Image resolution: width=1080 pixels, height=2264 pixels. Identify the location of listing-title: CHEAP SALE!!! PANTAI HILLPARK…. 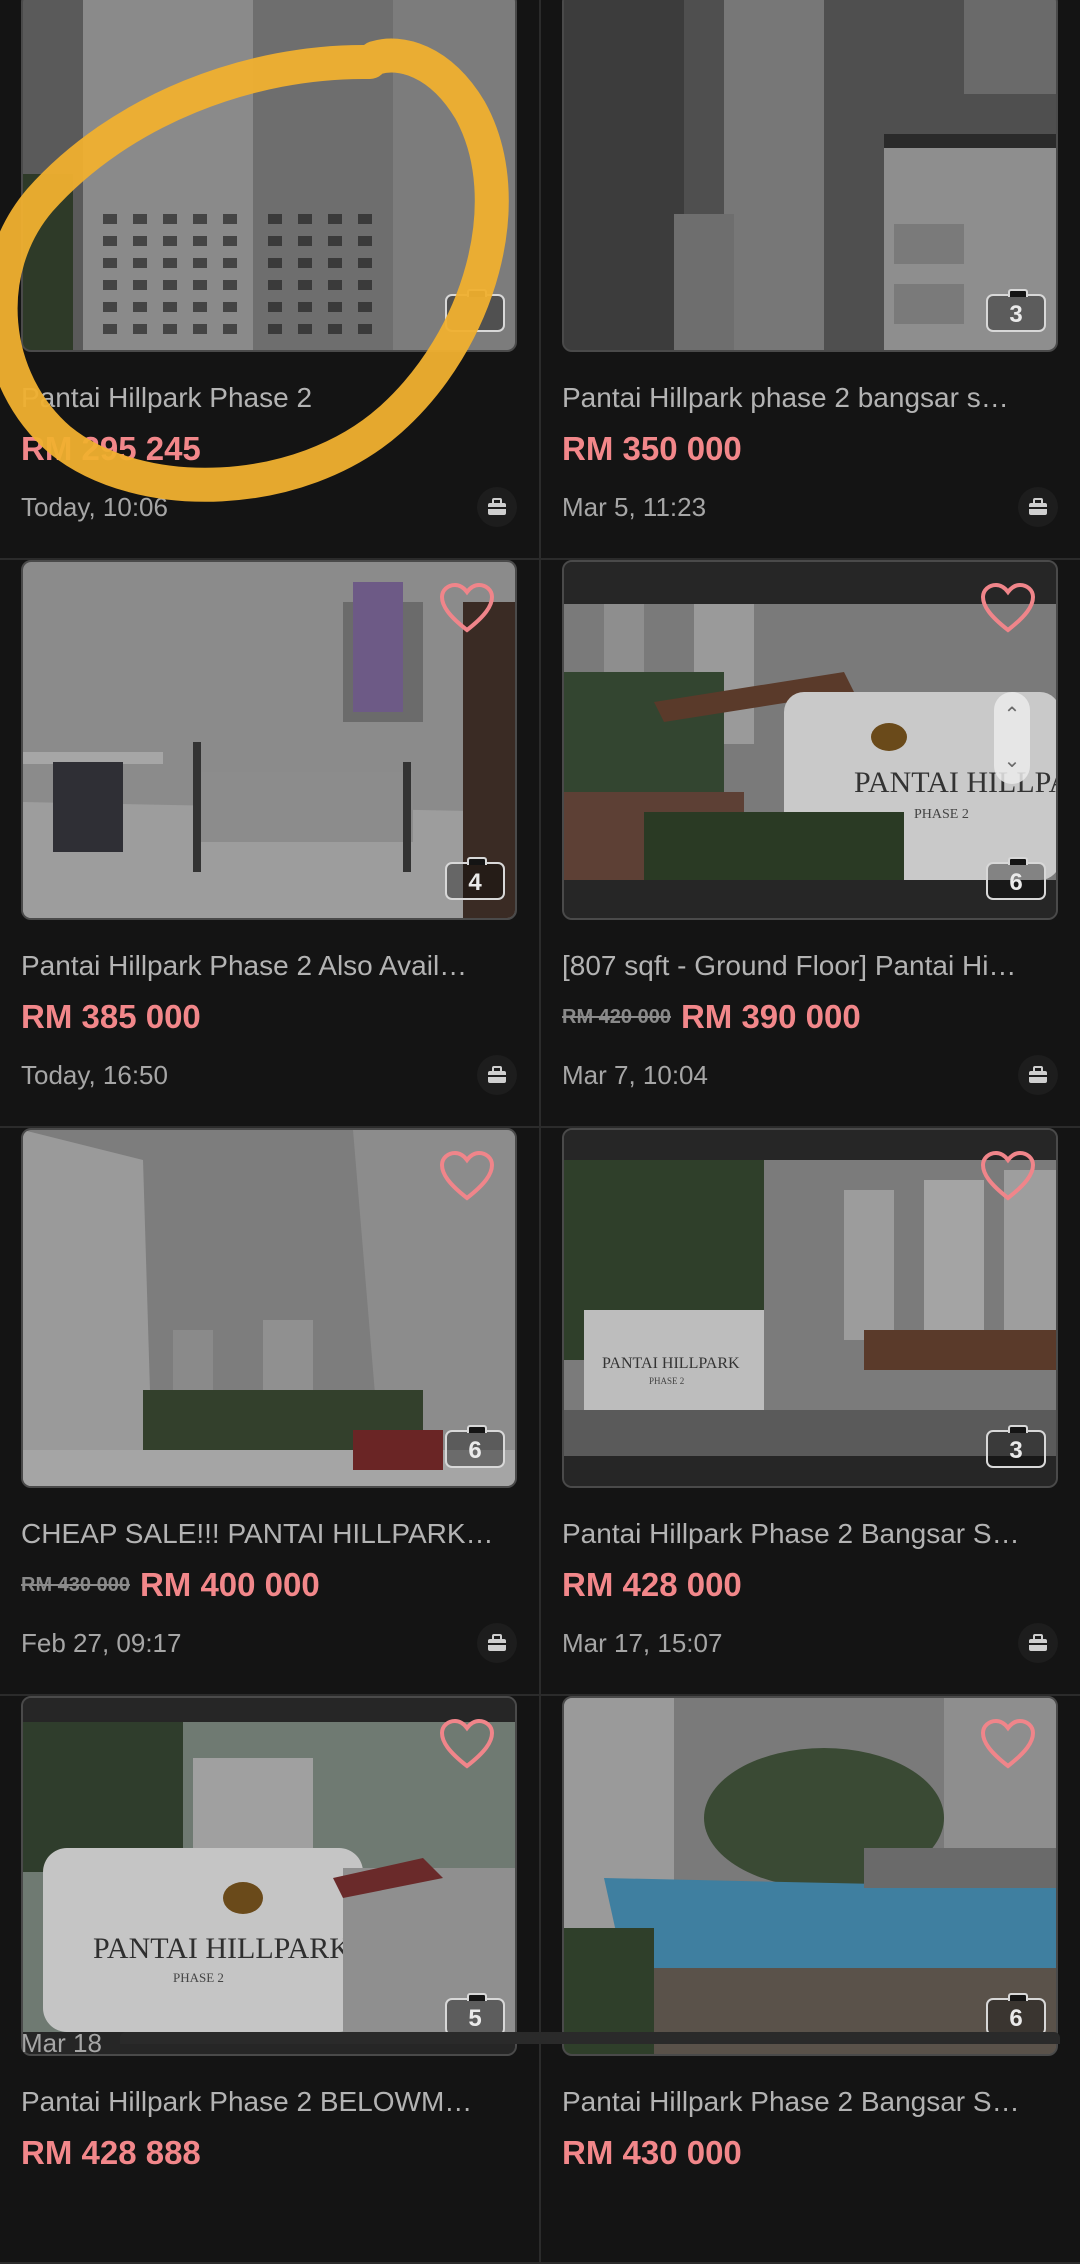
(269, 1534).